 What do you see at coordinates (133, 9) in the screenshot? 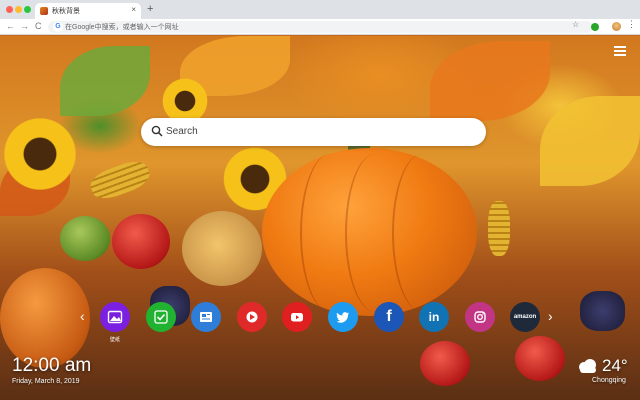
I see `tab-close-icon: ×` at bounding box center [133, 9].